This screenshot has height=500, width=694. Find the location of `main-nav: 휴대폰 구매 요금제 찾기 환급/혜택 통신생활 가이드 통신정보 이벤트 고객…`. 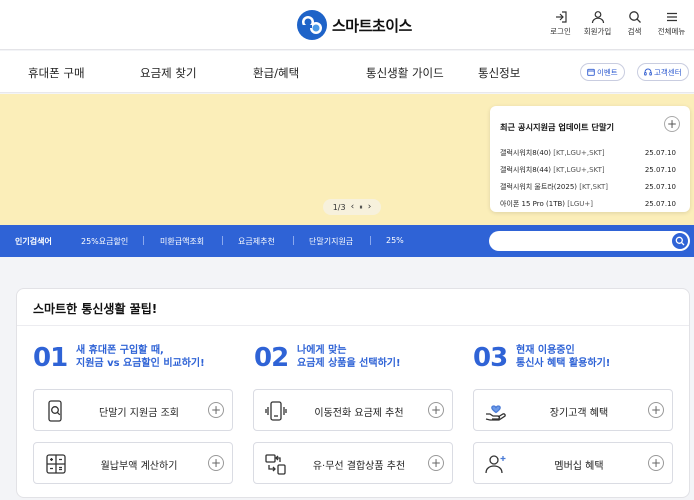

main-nav: 휴대폰 구매 요금제 찾기 환급/혜택 통신생활 가이드 통신정보 이벤트 고객… is located at coordinates (347, 72).